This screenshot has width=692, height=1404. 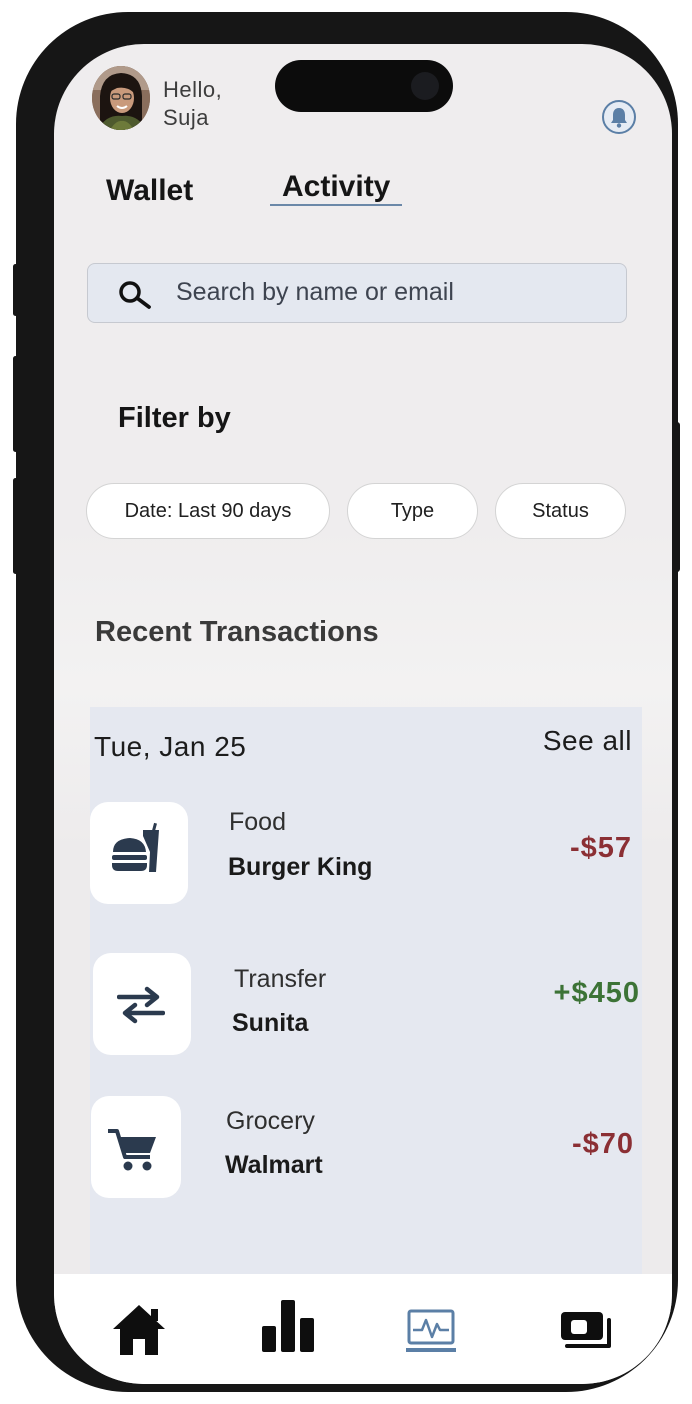 I want to click on food-icon-tile, so click(x=139, y=853).